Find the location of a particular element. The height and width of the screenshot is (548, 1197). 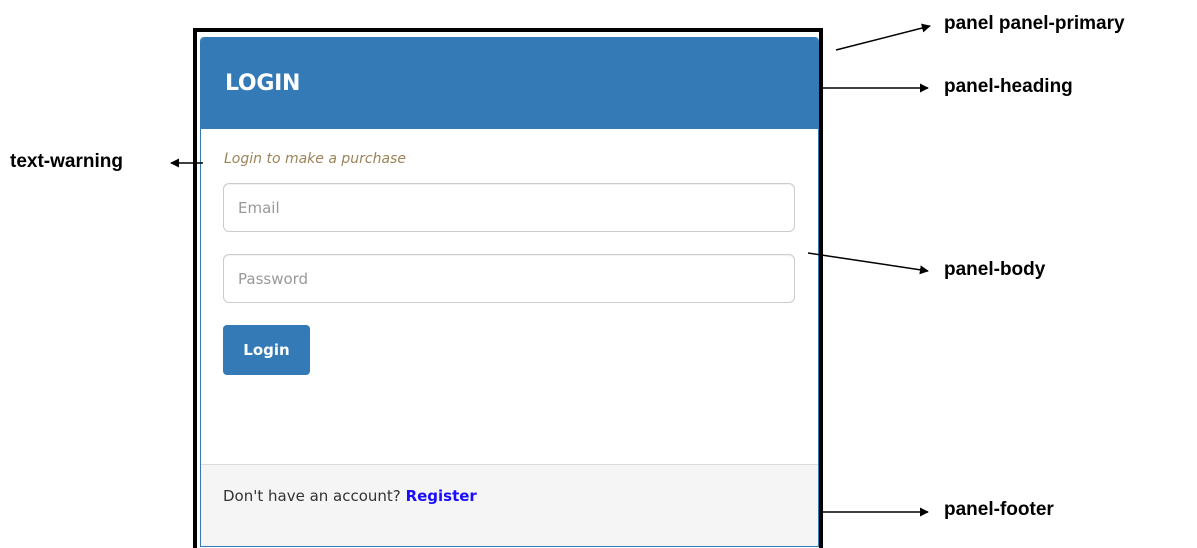

label-panel-footer: panel-footer is located at coordinates (999, 509).